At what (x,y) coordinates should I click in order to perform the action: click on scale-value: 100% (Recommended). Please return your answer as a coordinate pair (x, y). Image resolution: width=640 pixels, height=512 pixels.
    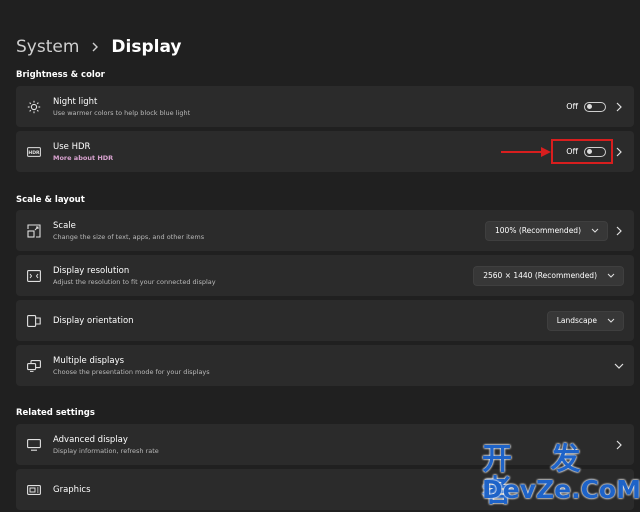
    Looking at the image, I should click on (538, 230).